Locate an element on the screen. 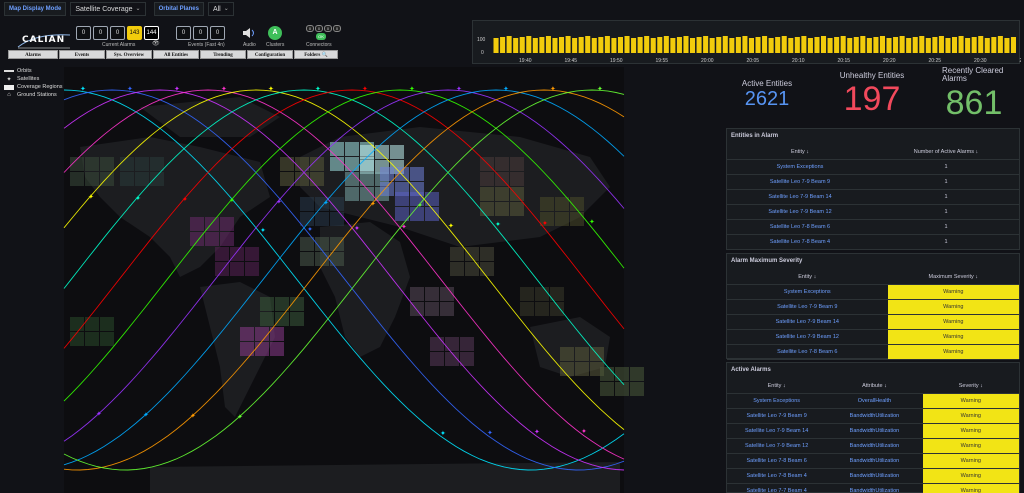 This screenshot has width=1024, height=493. table-row: Satellite Leo 7-9 Beam 91 is located at coordinates (873, 182).